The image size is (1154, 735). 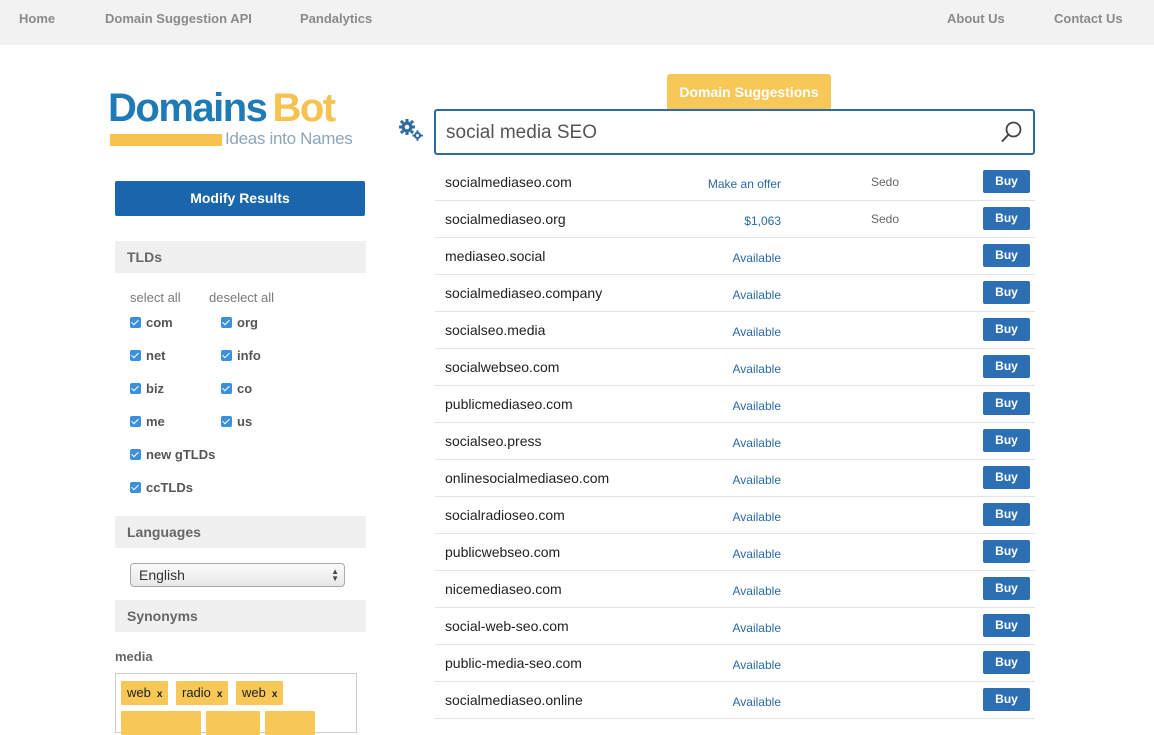 What do you see at coordinates (335, 575) in the screenshot?
I see `select-arrows-icon: ▲ ▼` at bounding box center [335, 575].